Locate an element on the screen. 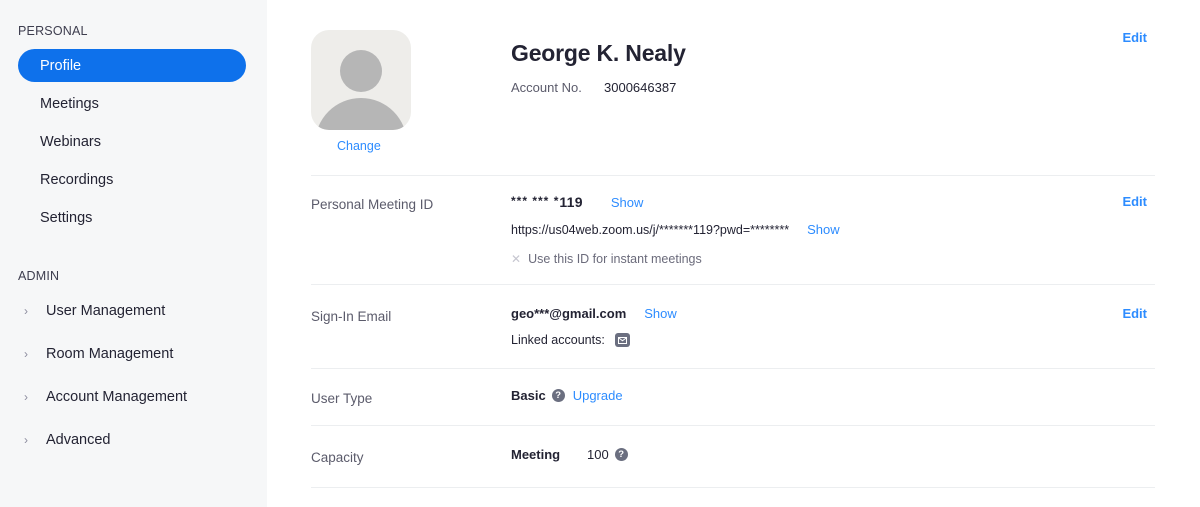 This screenshot has height=507, width=1200. pmi-id-text: *** *** *119 is located at coordinates (547, 202).